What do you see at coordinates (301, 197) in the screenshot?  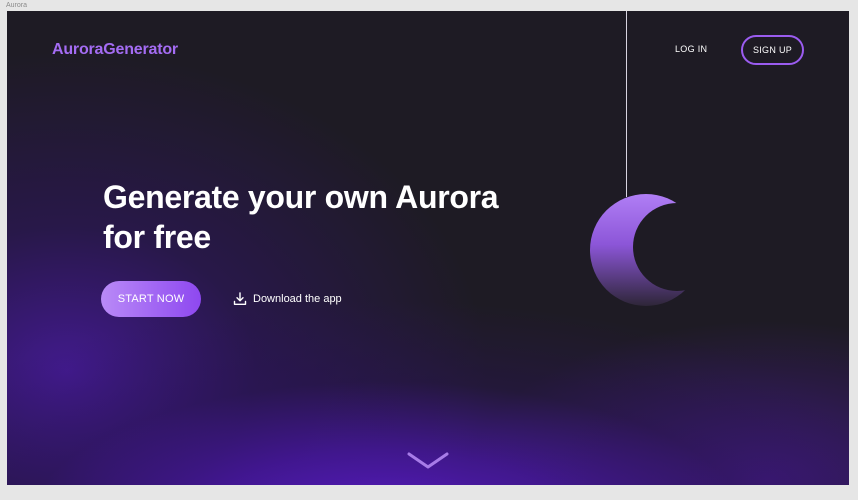 I see `hero-headline-line-1: Generate your own Aurora` at bounding box center [301, 197].